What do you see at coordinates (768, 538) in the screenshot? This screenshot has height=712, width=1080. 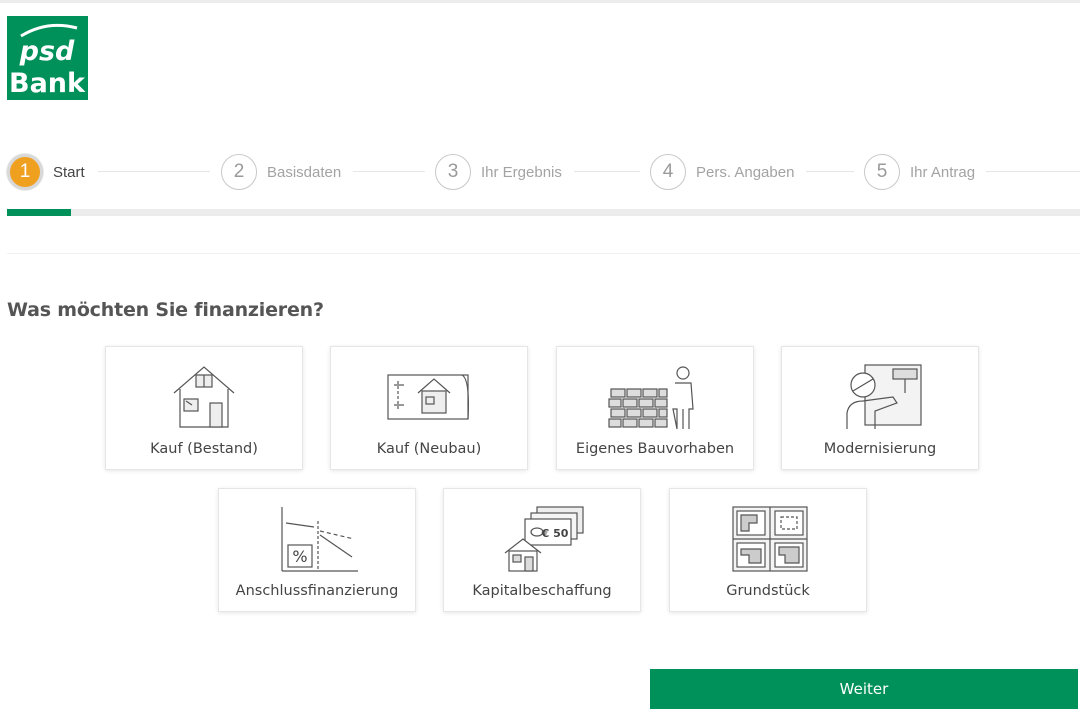 I see `land-plot-icon` at bounding box center [768, 538].